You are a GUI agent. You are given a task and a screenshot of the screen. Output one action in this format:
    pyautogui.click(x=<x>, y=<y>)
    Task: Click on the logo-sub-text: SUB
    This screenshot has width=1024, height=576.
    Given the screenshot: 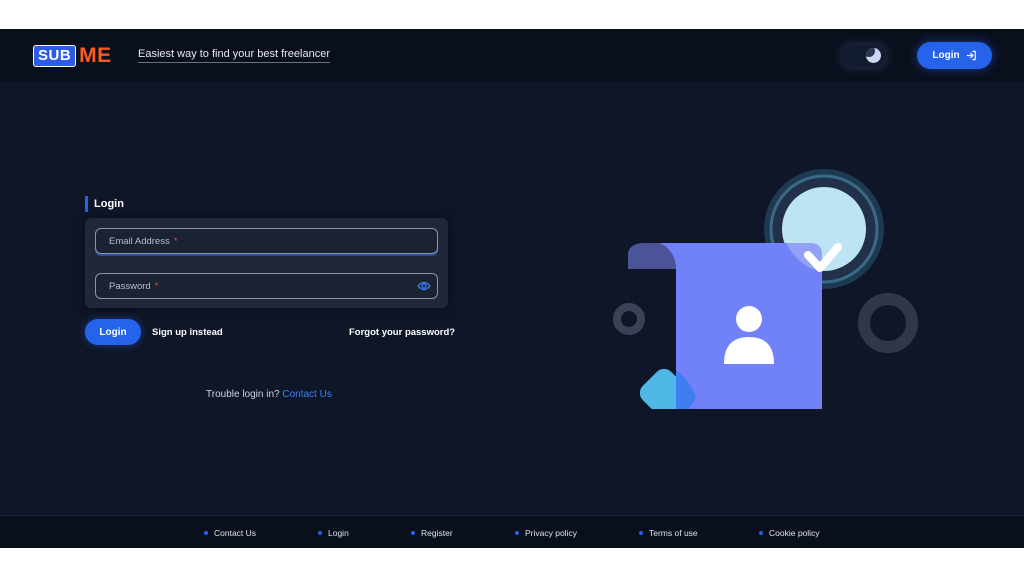 What is the action you would take?
    pyautogui.click(x=55, y=55)
    